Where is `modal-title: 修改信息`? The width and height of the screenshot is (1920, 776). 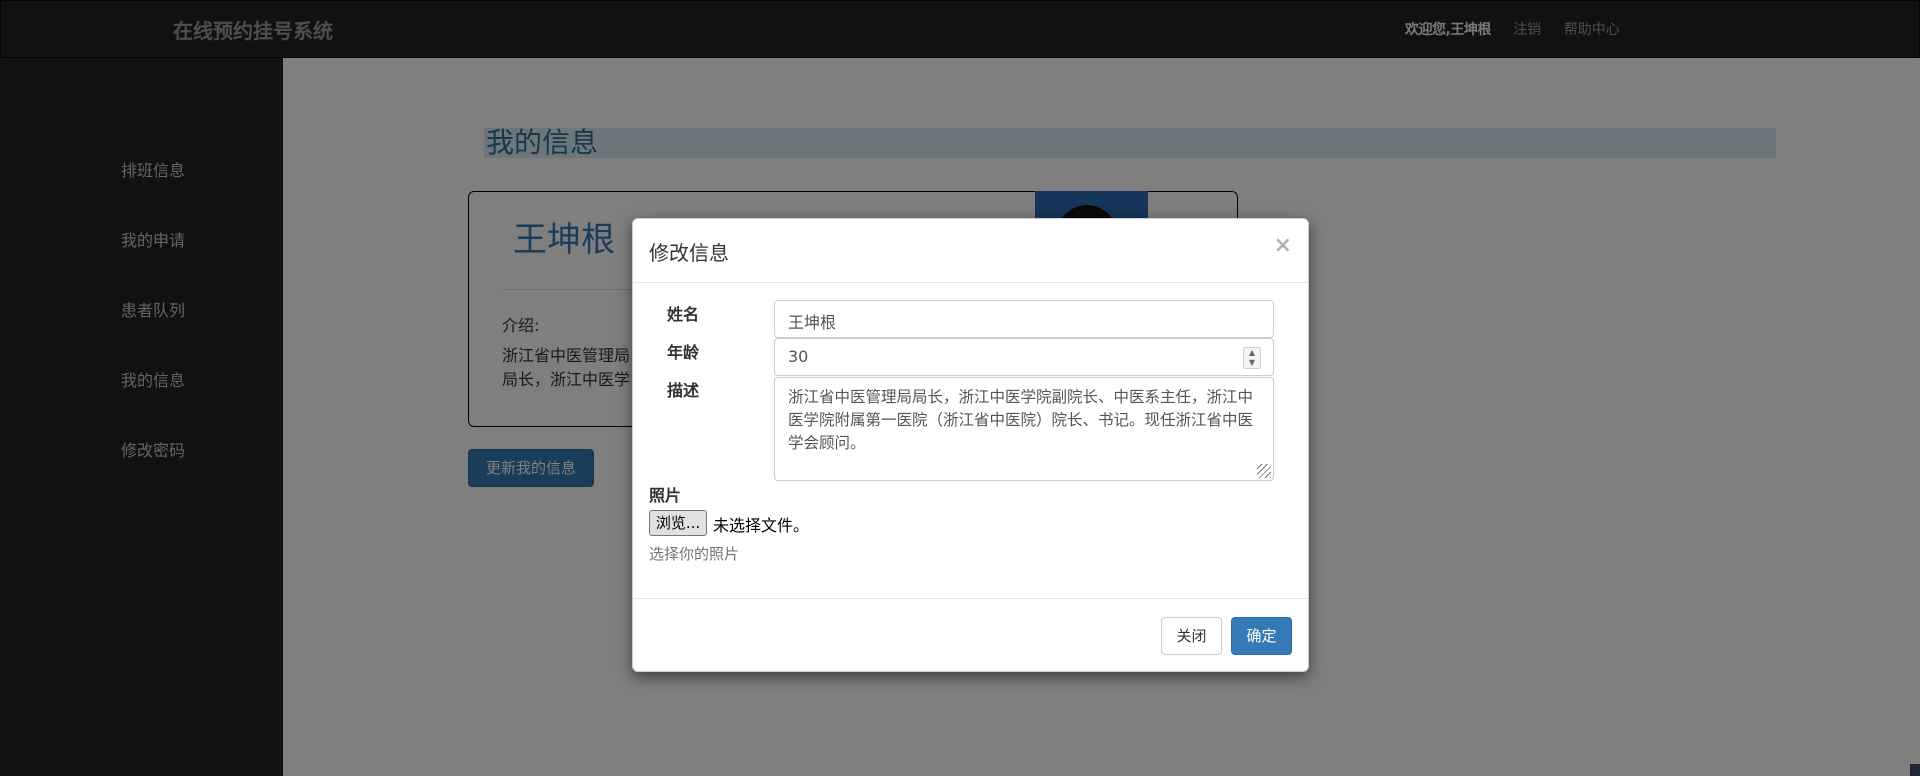
modal-title: 修改信息 is located at coordinates (689, 253).